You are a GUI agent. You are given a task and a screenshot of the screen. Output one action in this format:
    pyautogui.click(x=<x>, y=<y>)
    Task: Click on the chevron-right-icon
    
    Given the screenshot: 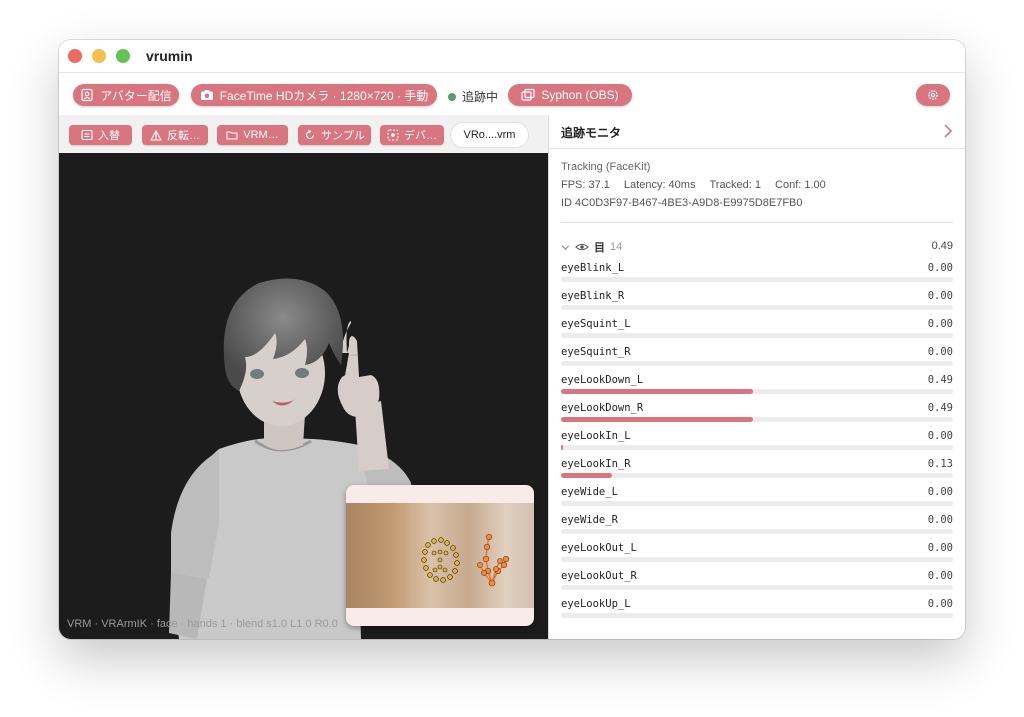 What is the action you would take?
    pyautogui.click(x=948, y=131)
    